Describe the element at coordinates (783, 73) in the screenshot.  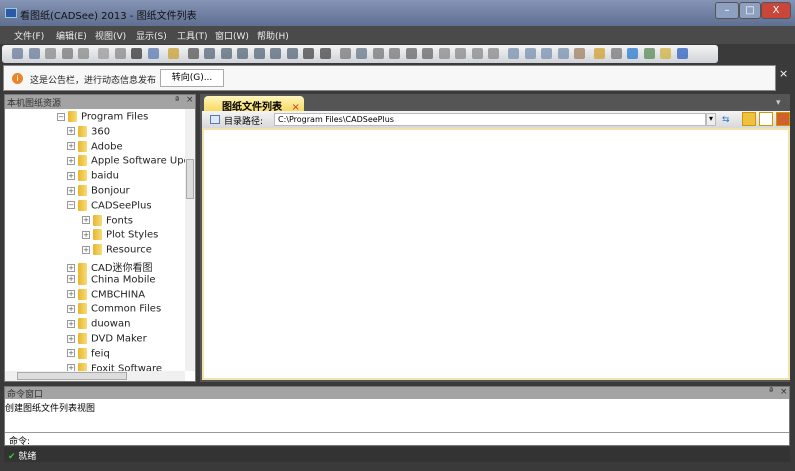
I see `notice-close-icon: ×` at that location.